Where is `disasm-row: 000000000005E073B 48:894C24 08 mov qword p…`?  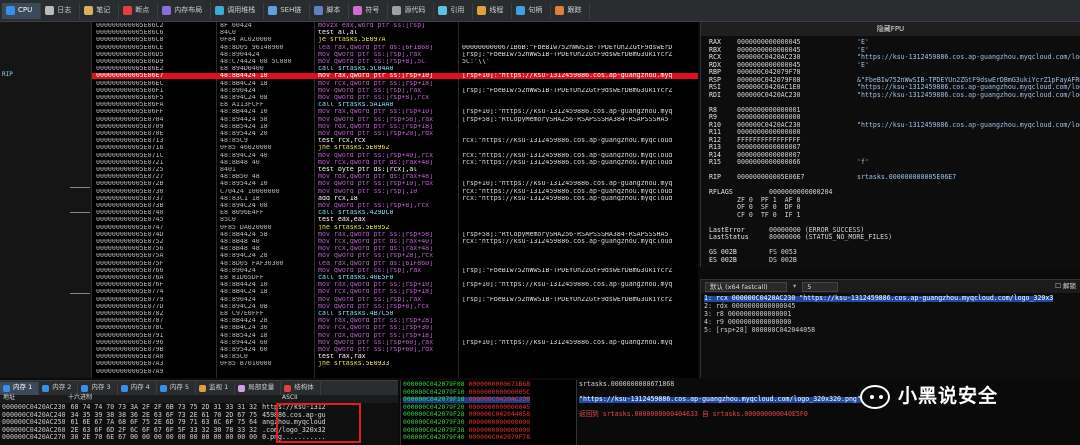
disasm-row: 000000000005E073B 48:894C24 08 mov qword p… is located at coordinates (395, 206).